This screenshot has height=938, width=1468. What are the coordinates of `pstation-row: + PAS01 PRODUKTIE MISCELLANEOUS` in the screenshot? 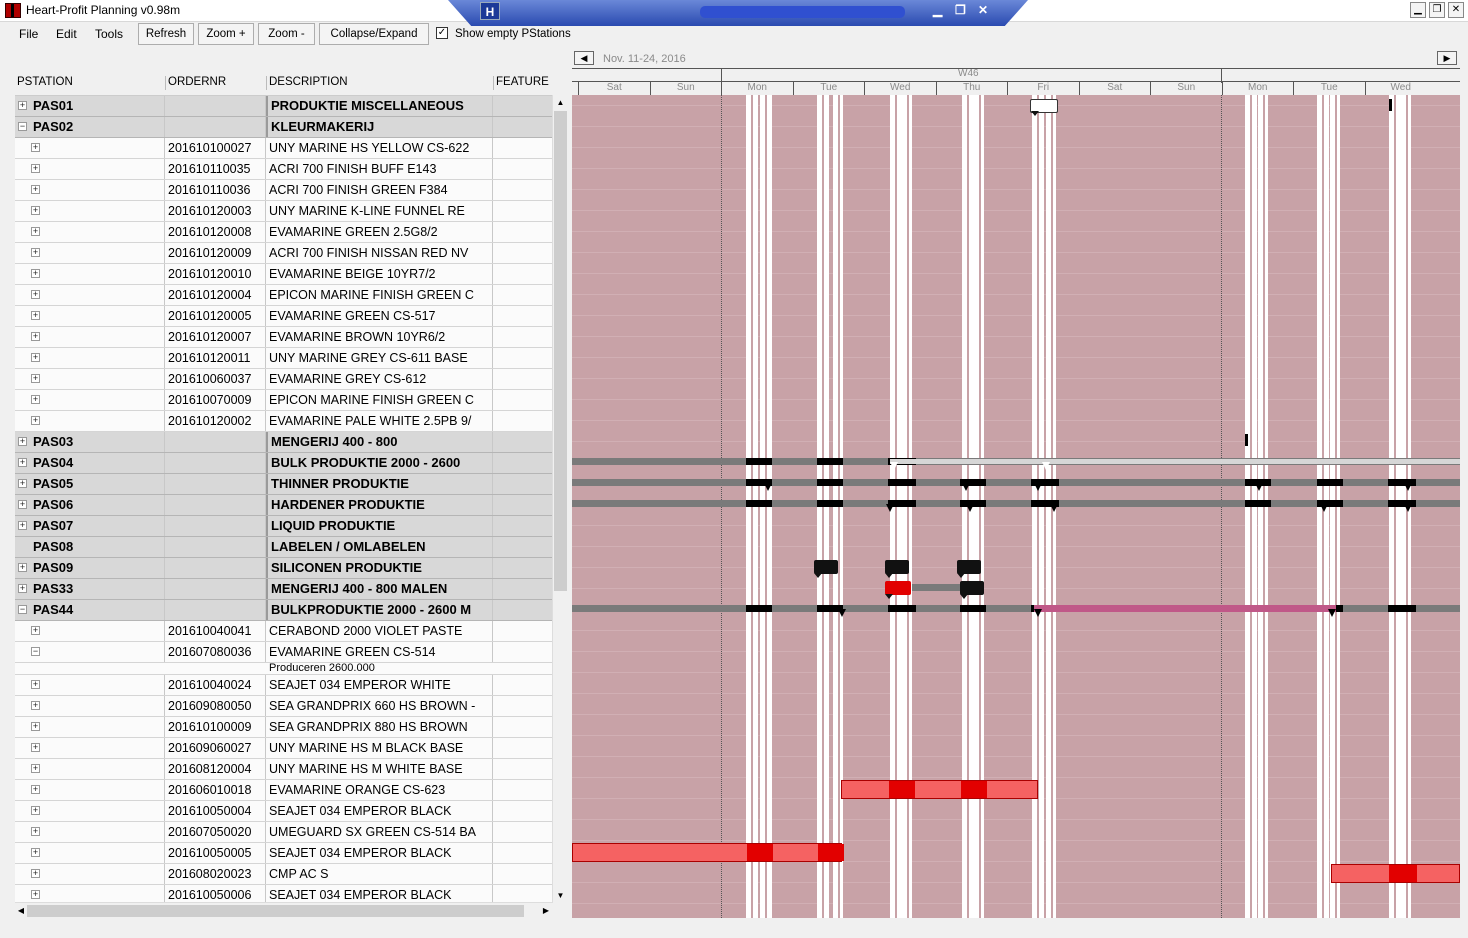 It's located at (283, 106).